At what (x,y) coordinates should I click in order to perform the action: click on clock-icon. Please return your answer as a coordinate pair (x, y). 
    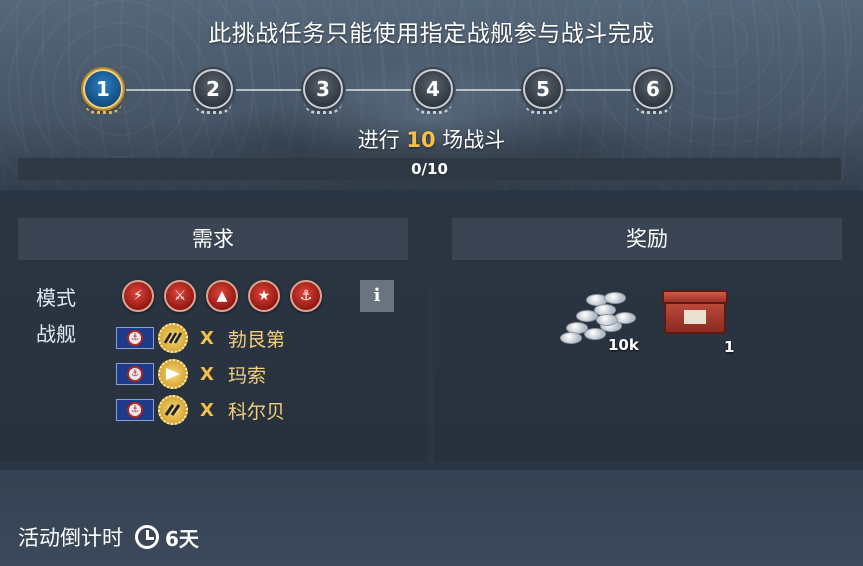
    Looking at the image, I should click on (147, 537).